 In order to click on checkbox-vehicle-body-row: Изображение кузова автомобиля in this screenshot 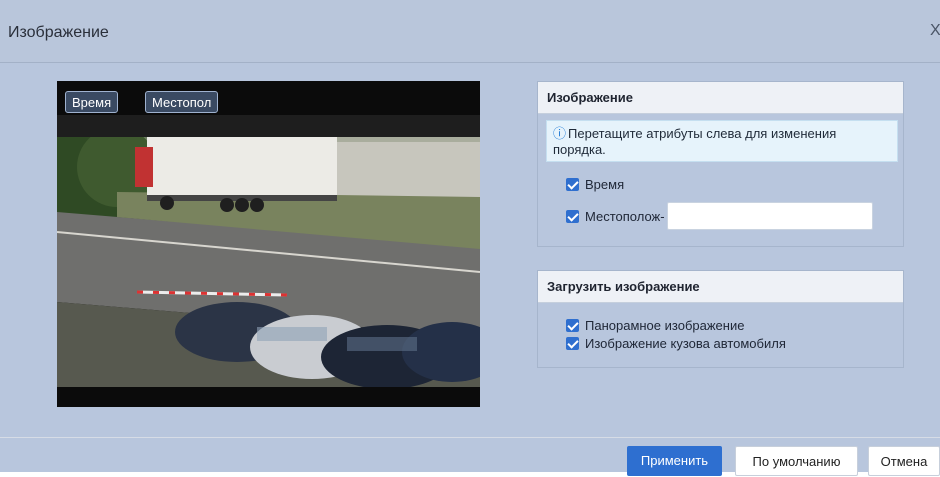, I will do `click(676, 344)`.